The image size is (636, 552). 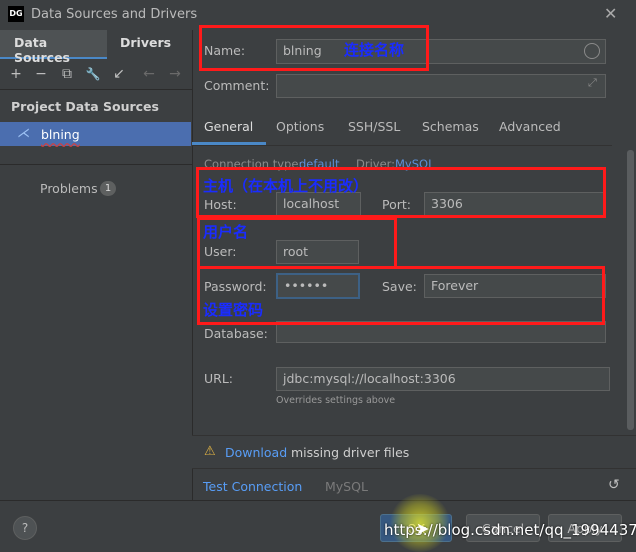 I want to click on tab-drivers-label: Drivers, so click(x=146, y=42).